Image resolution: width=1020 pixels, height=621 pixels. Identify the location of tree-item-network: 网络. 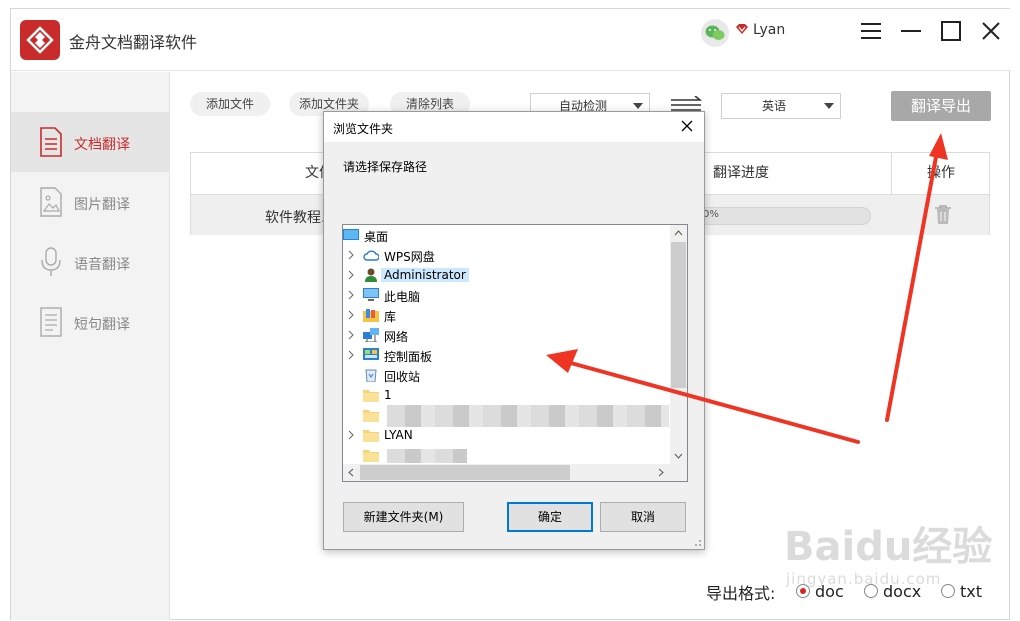
(506, 335).